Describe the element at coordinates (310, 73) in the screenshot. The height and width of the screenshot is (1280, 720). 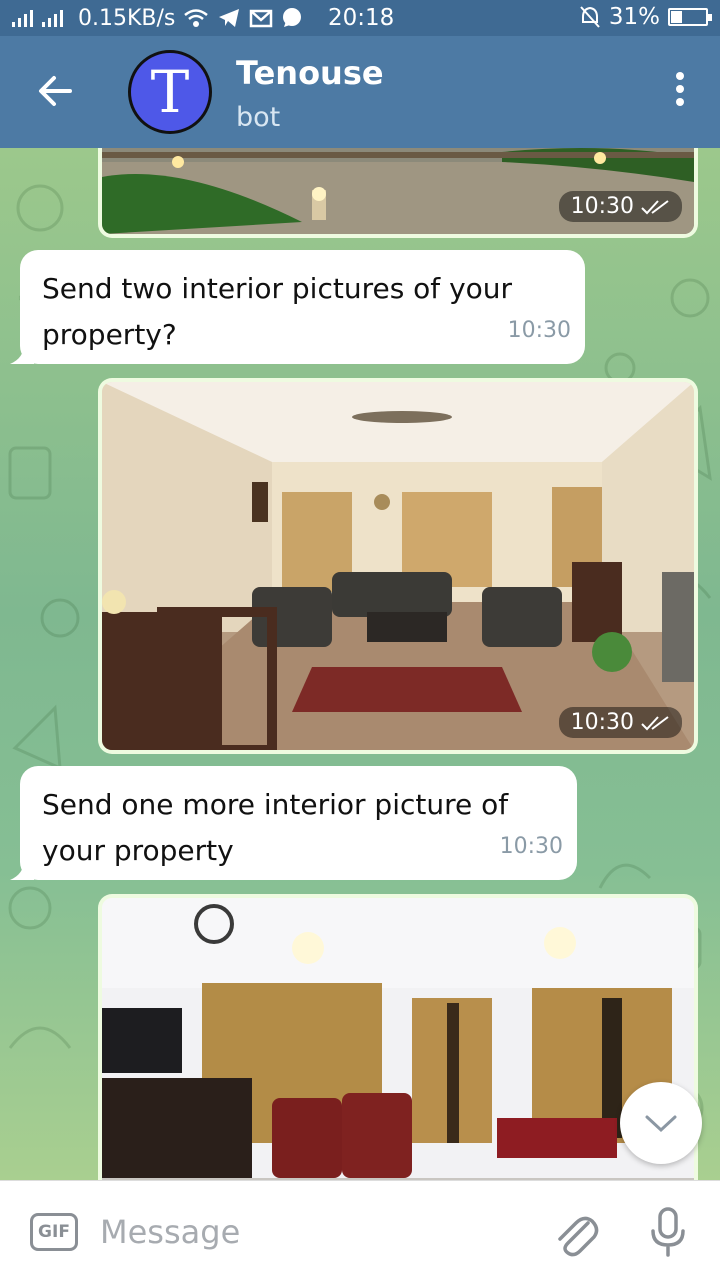
I see `chat-title: Tenouse` at that location.